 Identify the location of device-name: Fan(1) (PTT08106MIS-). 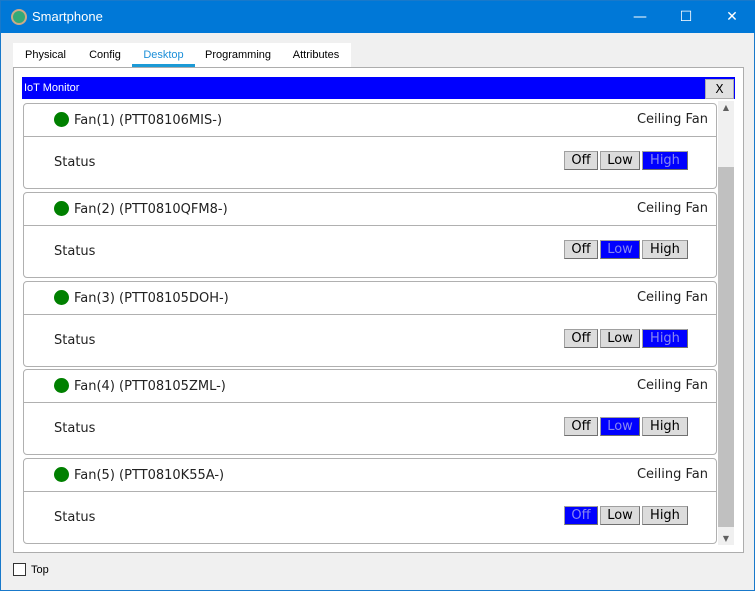
(148, 120).